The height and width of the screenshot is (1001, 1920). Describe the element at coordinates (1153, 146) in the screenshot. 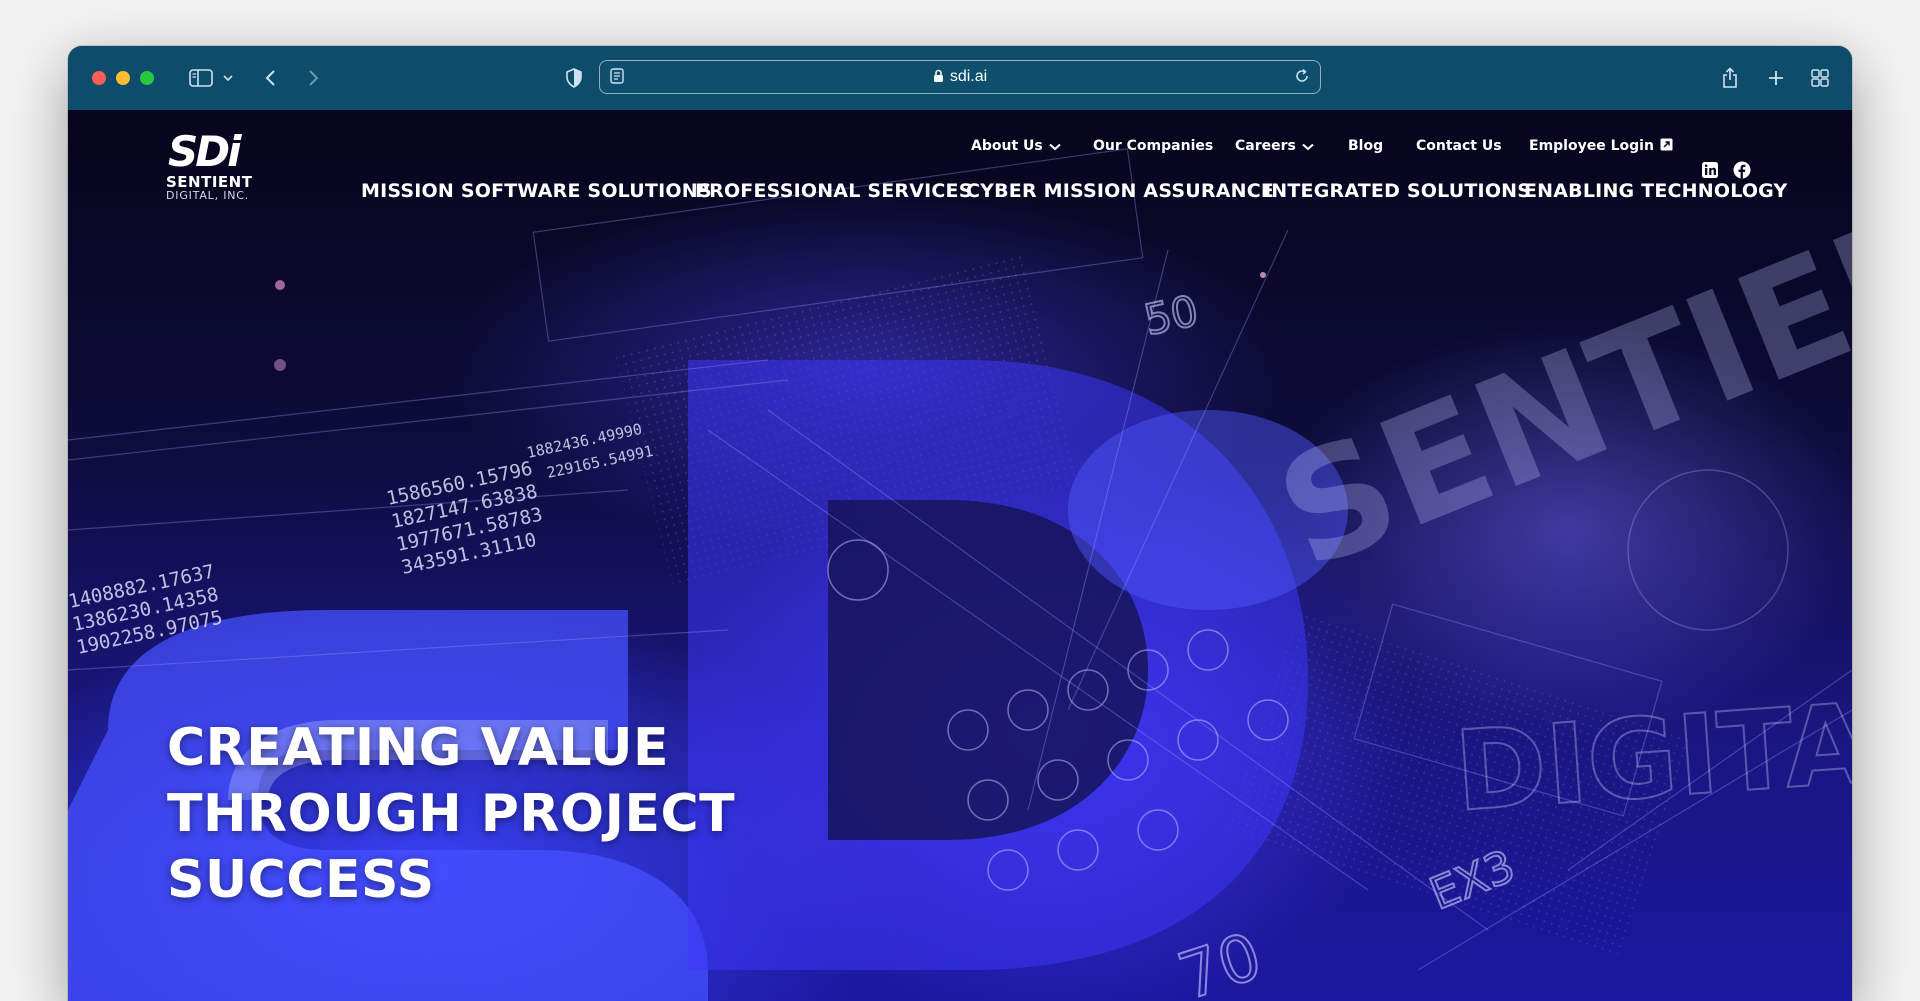

I see `nav-our-companies: Our Companies` at that location.